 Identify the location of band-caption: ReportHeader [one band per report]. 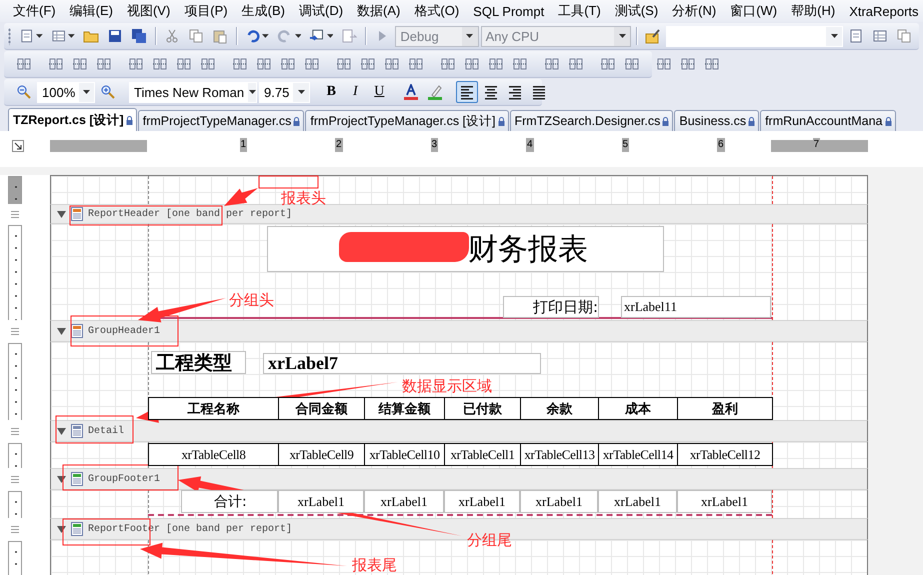
(190, 214).